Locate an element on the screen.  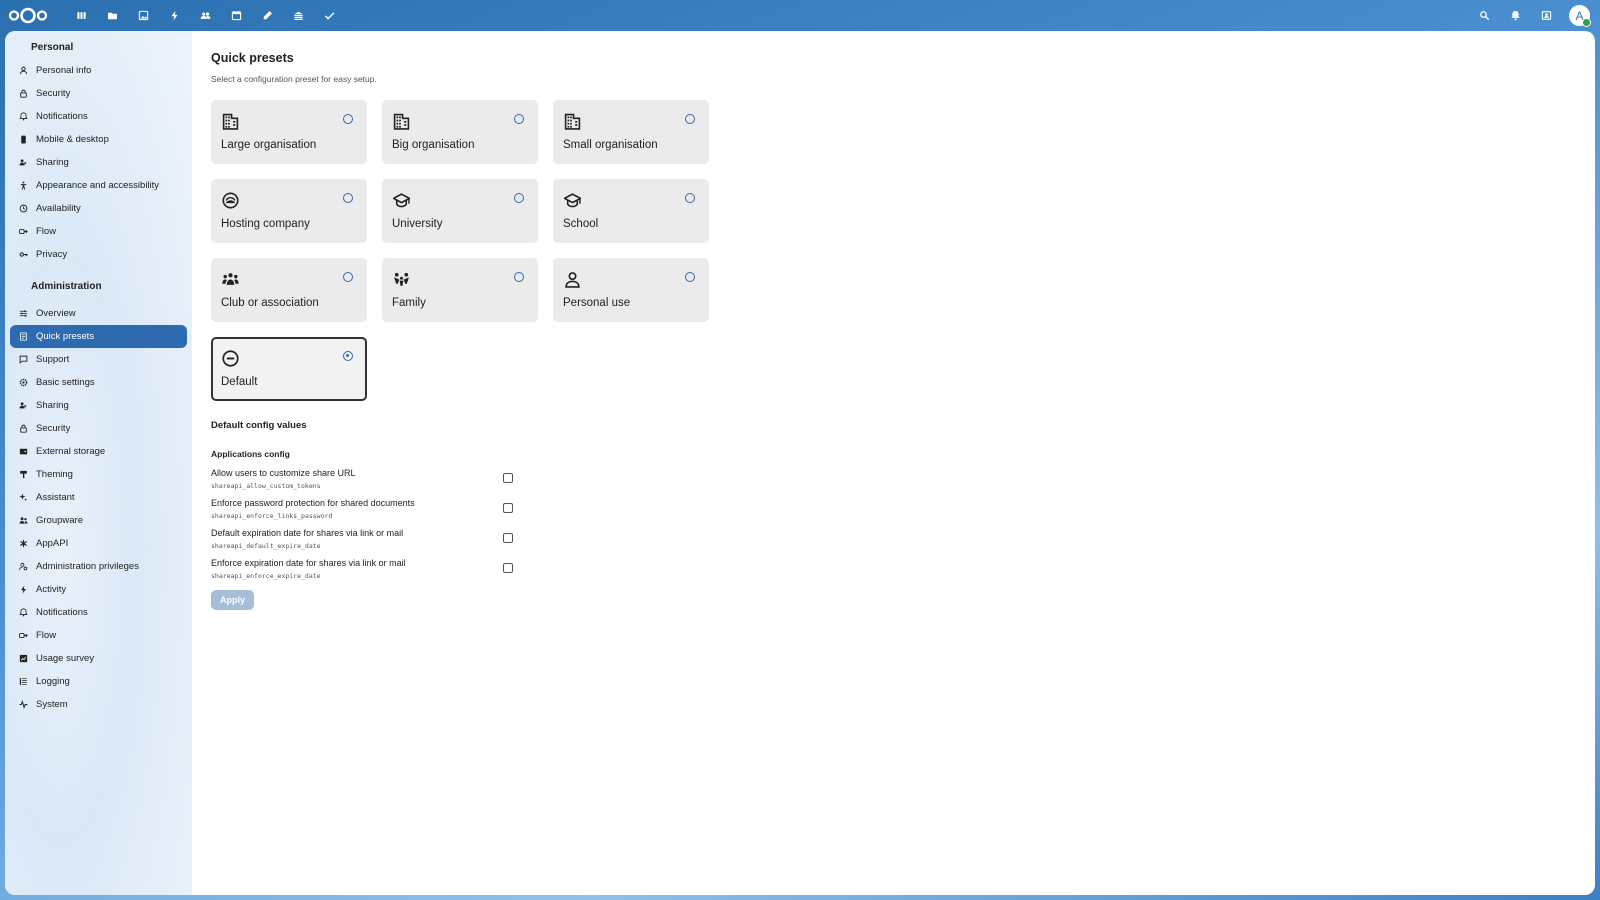
presets-icon is located at coordinates (23, 337).